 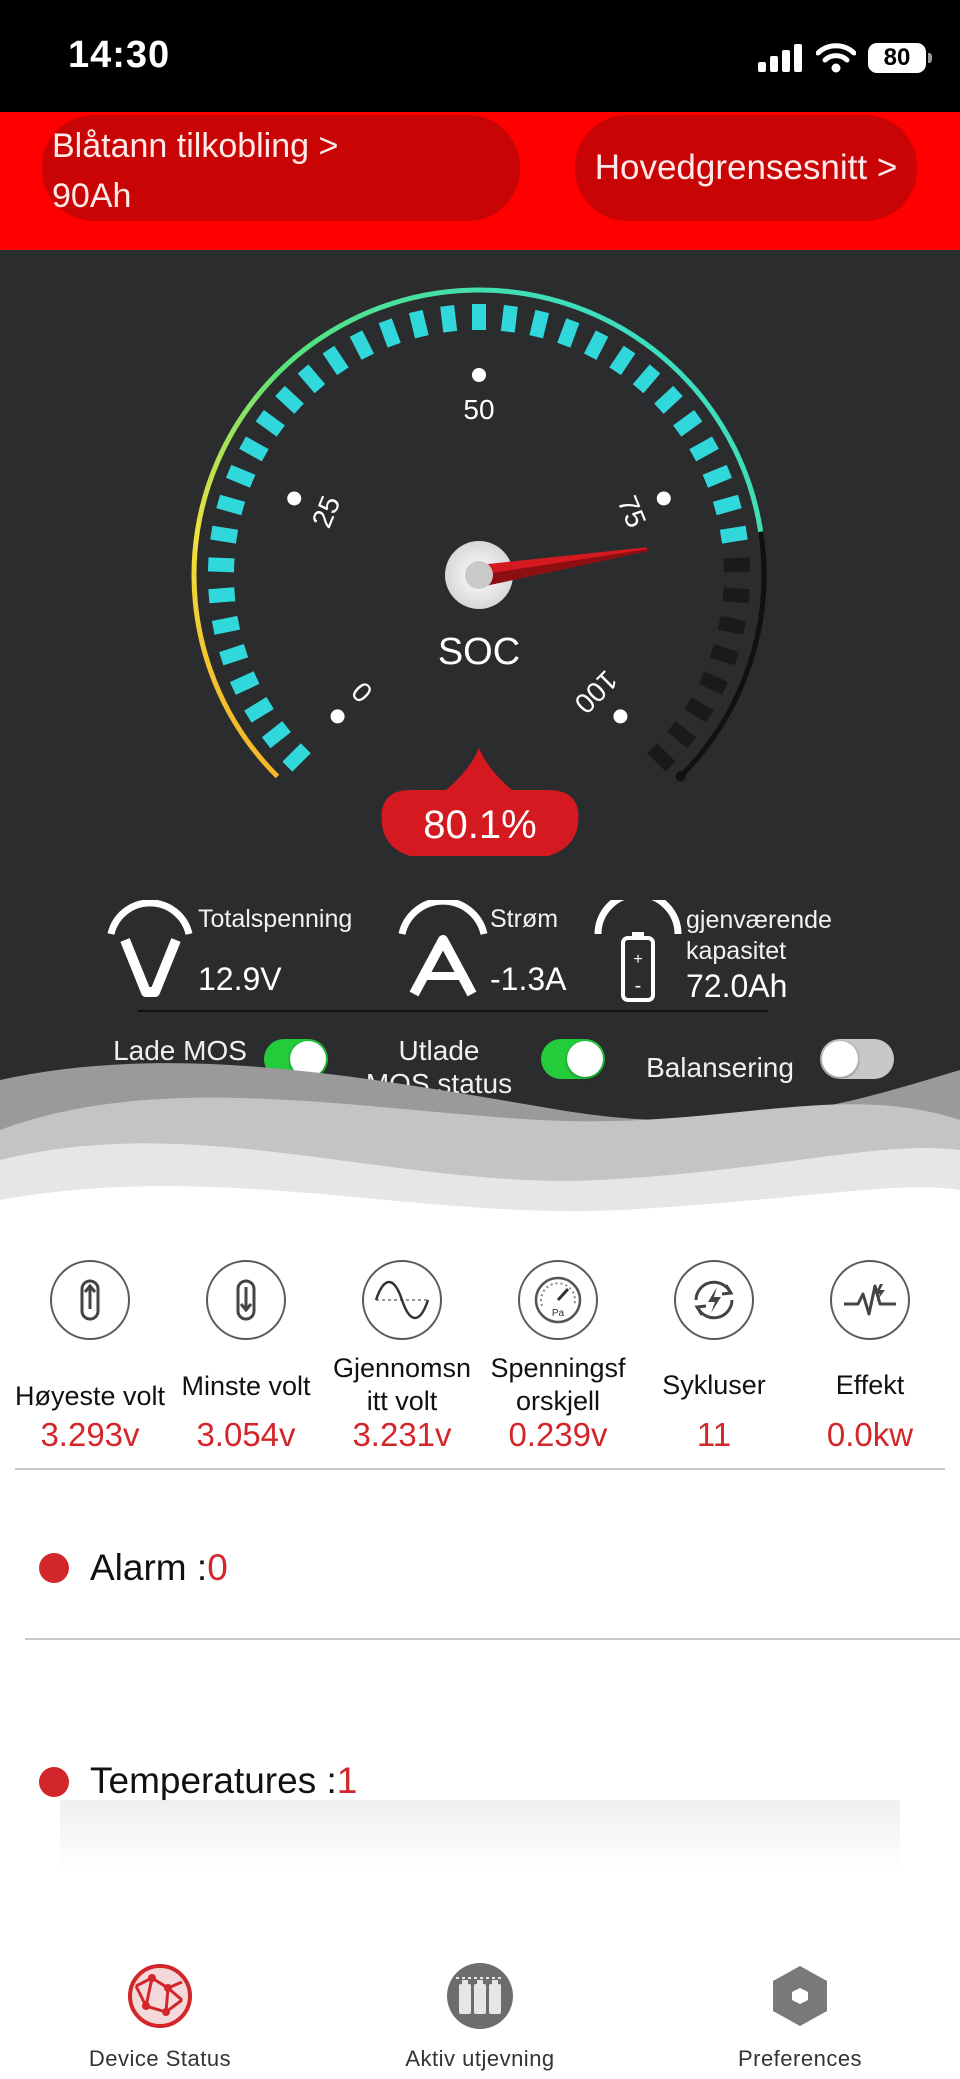 I want to click on battery-icon: 80, so click(x=900, y=58).